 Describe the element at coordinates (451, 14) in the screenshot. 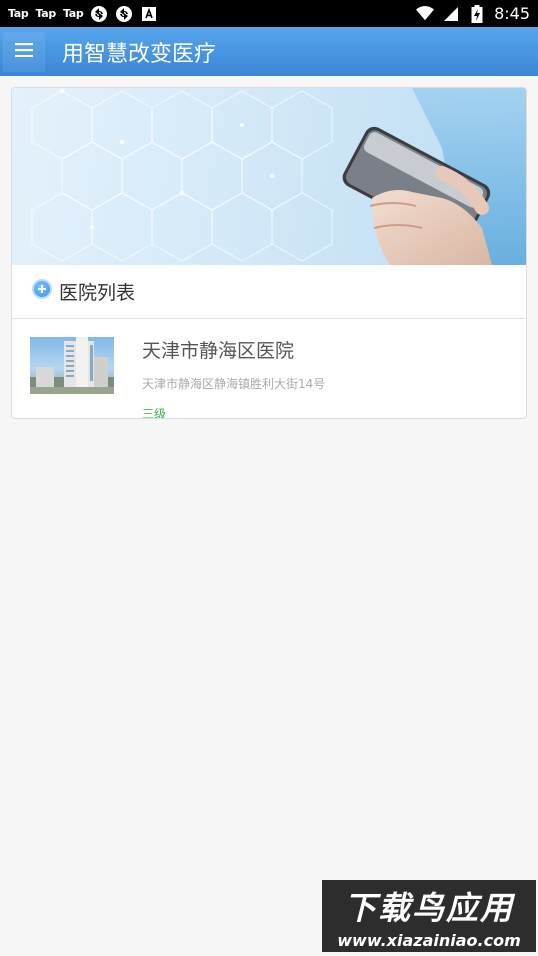

I see `signal-icon` at that location.